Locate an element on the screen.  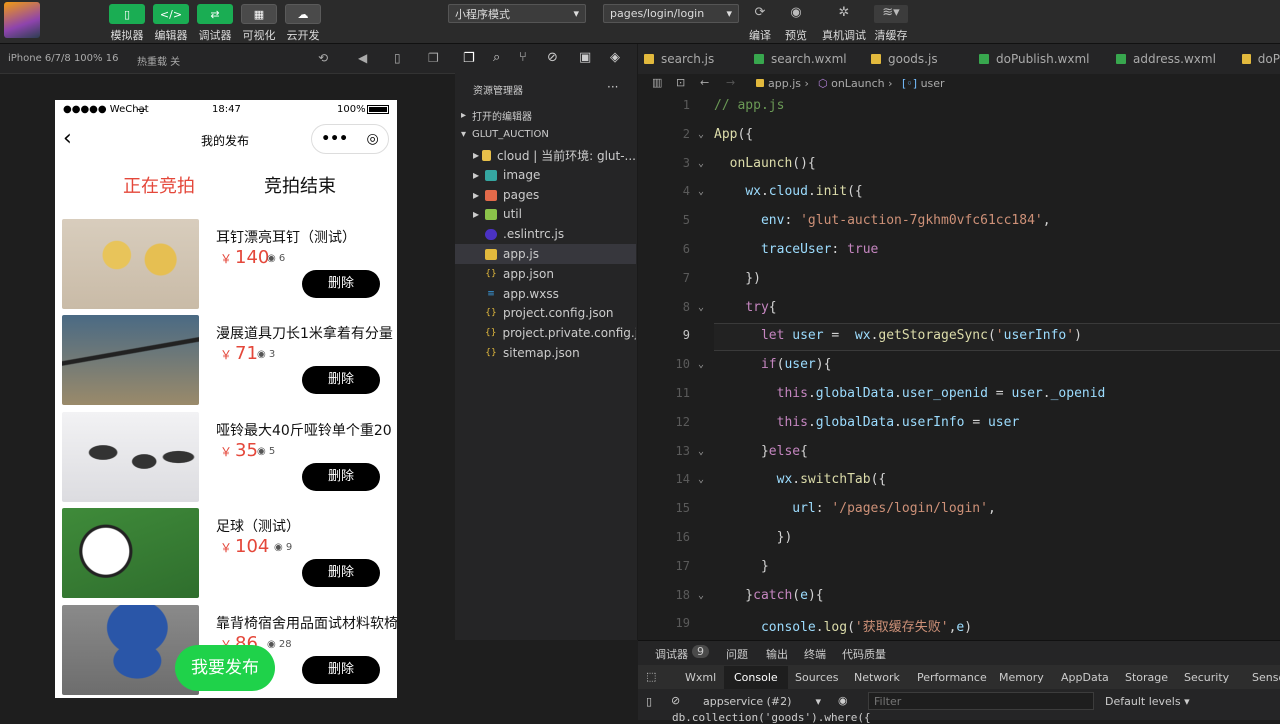
bug-icon: ✲ is located at coordinates (844, 14).